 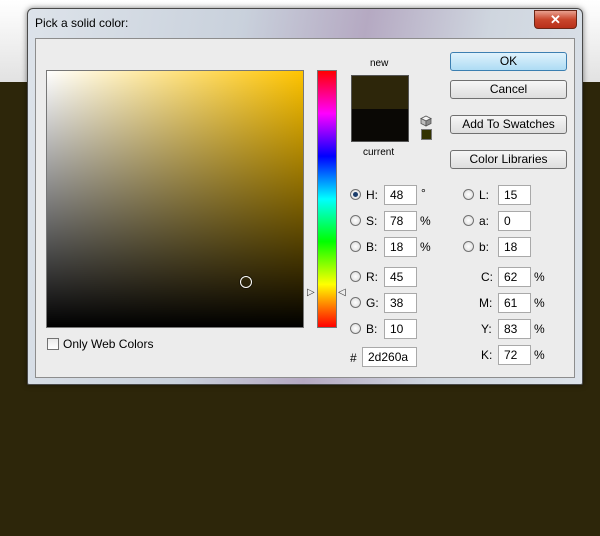 What do you see at coordinates (82, 23) in the screenshot?
I see `dialog-title: Pick a solid color:` at bounding box center [82, 23].